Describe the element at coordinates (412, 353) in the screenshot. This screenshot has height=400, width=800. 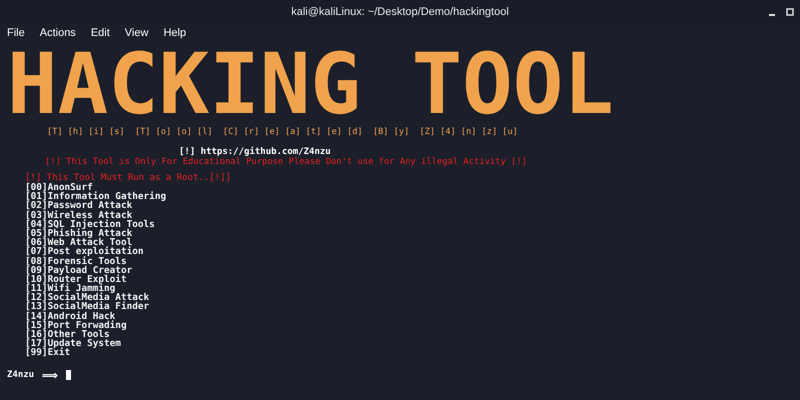
I see `menu-option: [99]Exit` at that location.